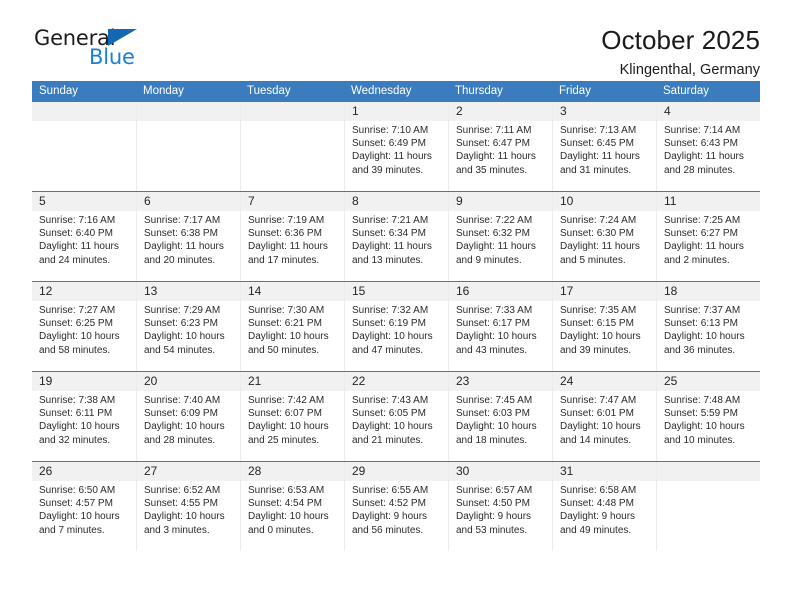 The height and width of the screenshot is (612, 792). What do you see at coordinates (188, 201) in the screenshot?
I see `day-number: 6` at bounding box center [188, 201].